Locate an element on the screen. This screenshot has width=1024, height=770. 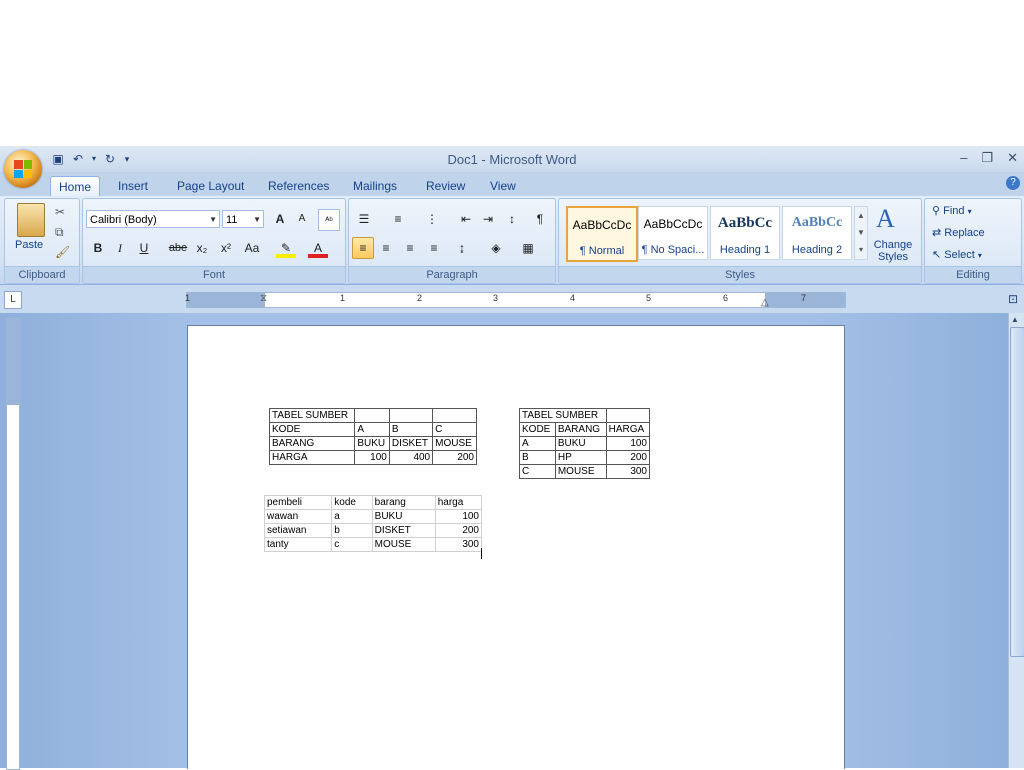
table-cell: HP is located at coordinates (580, 457).